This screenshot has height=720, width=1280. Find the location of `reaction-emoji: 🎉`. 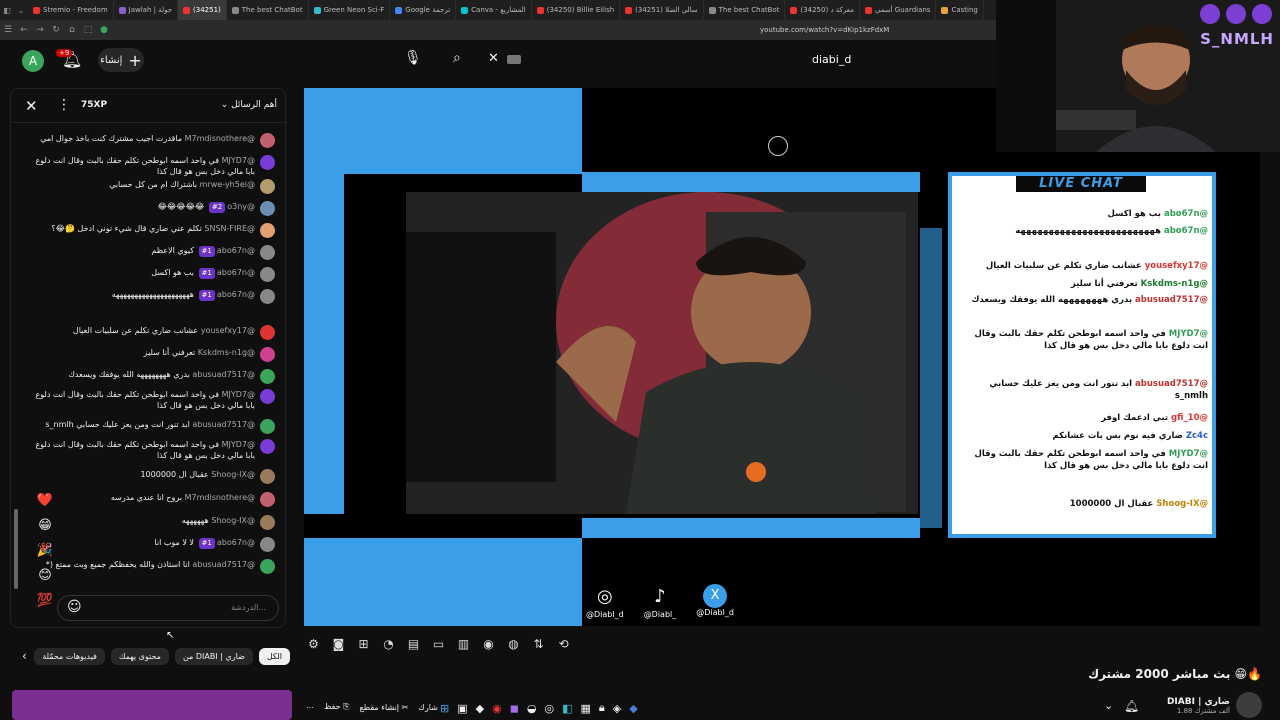

reaction-emoji: 🎉 is located at coordinates (45, 550).